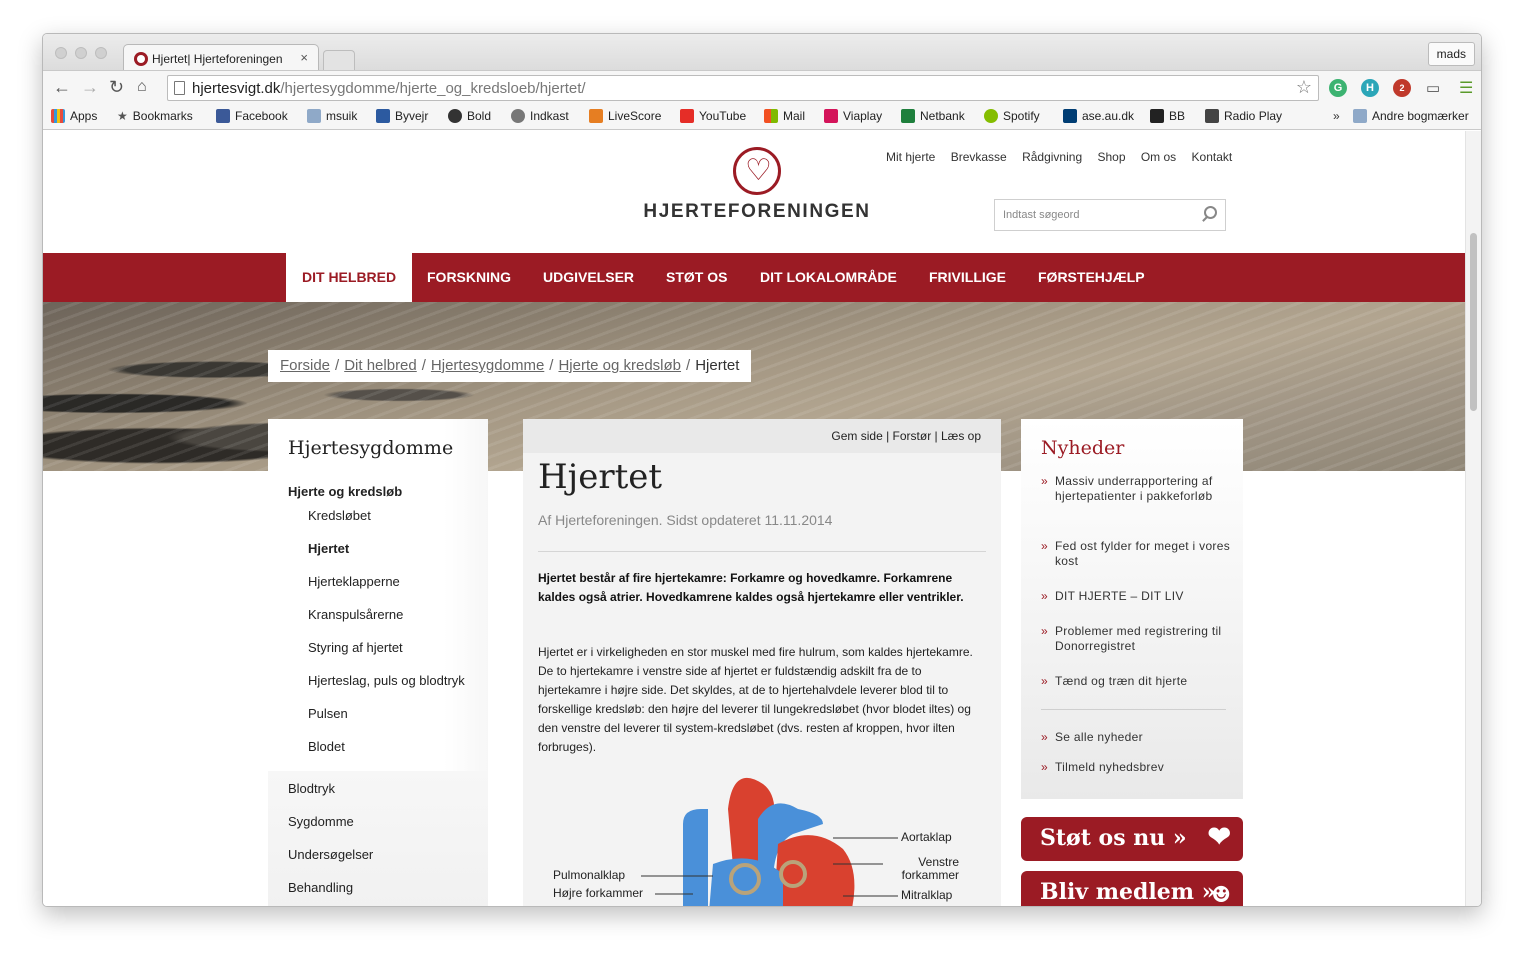  I want to click on search-input, so click(1095, 215).